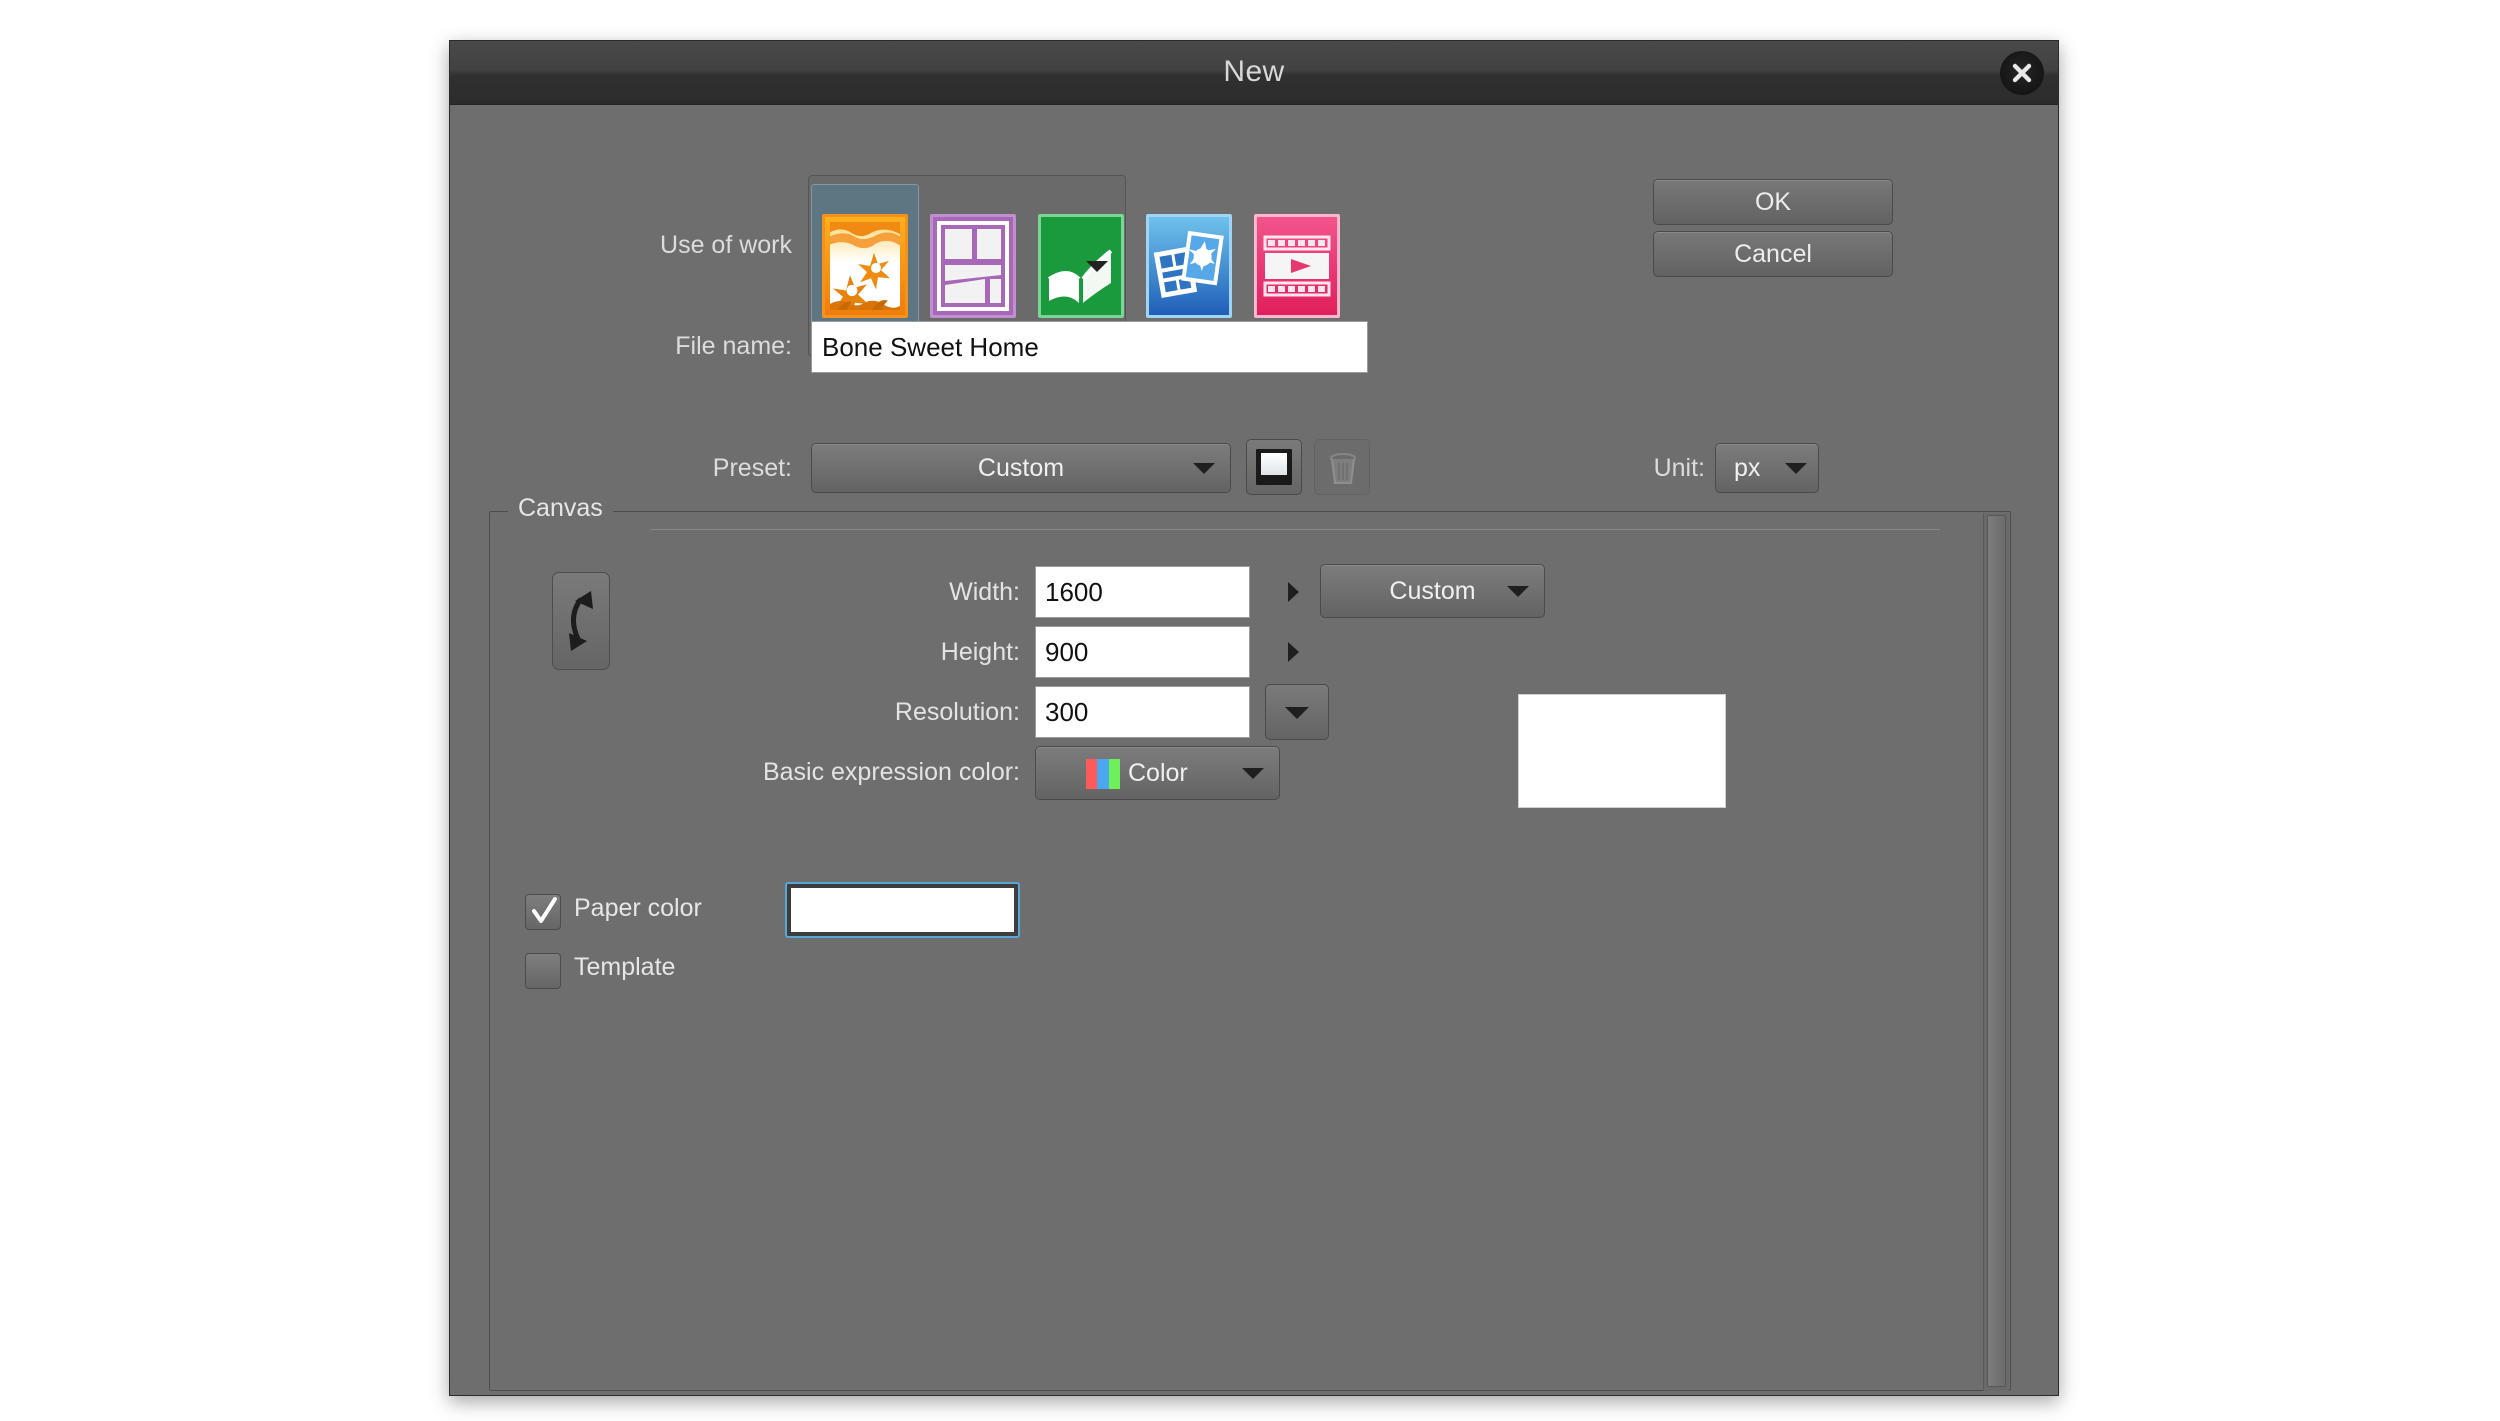  What do you see at coordinates (1679, 468) in the screenshot?
I see `unit-label: Unit:` at bounding box center [1679, 468].